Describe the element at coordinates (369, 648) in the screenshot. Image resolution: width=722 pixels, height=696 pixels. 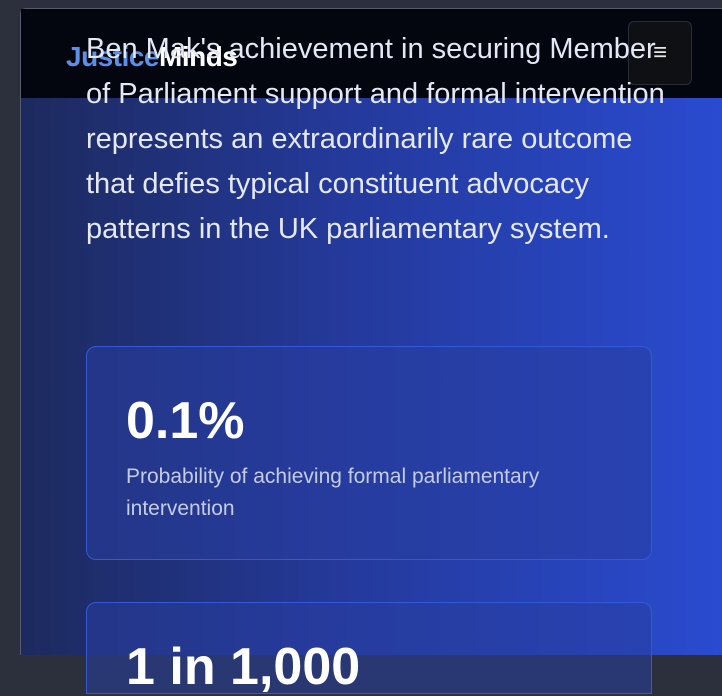
I see `stat-card: 1 in 1,000` at that location.